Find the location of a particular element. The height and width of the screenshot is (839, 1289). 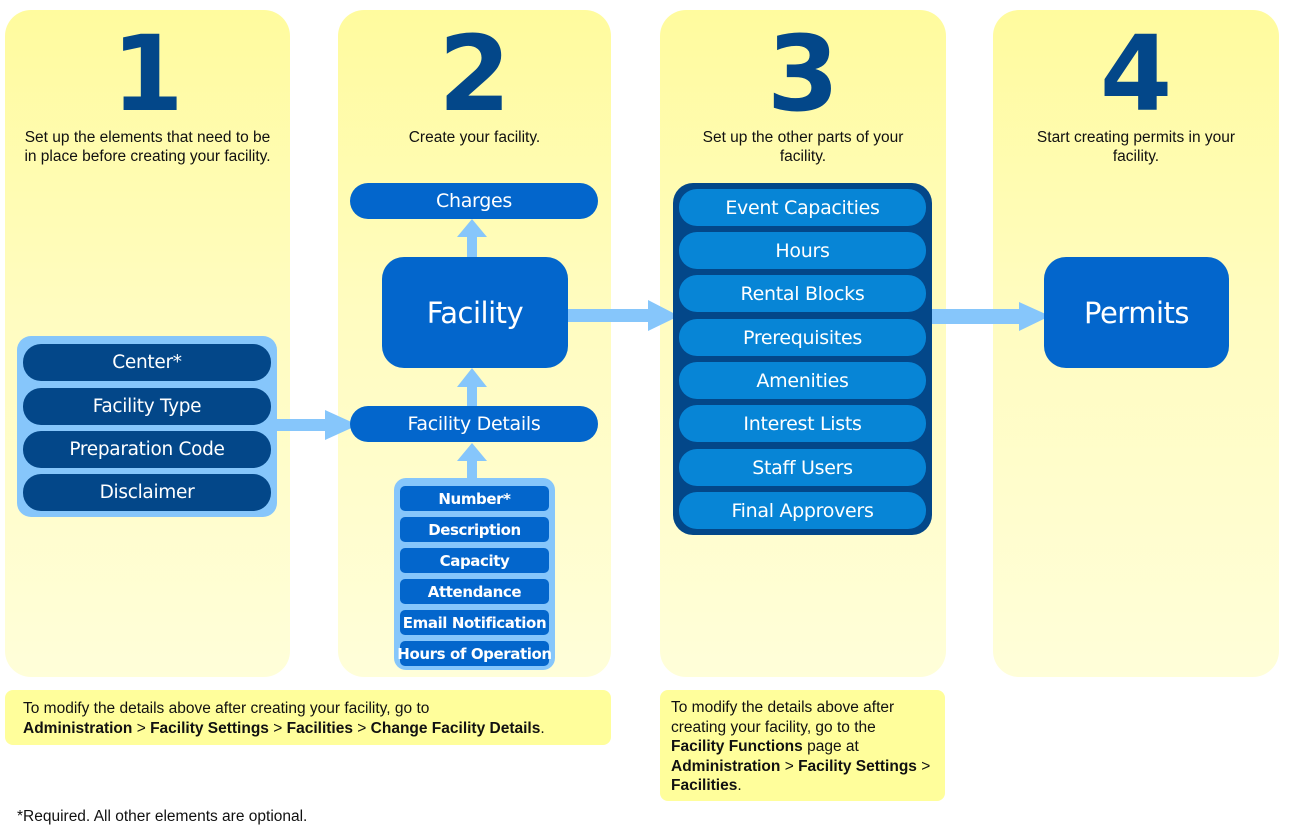

note-1-path-administration: Administration is located at coordinates (78, 728).